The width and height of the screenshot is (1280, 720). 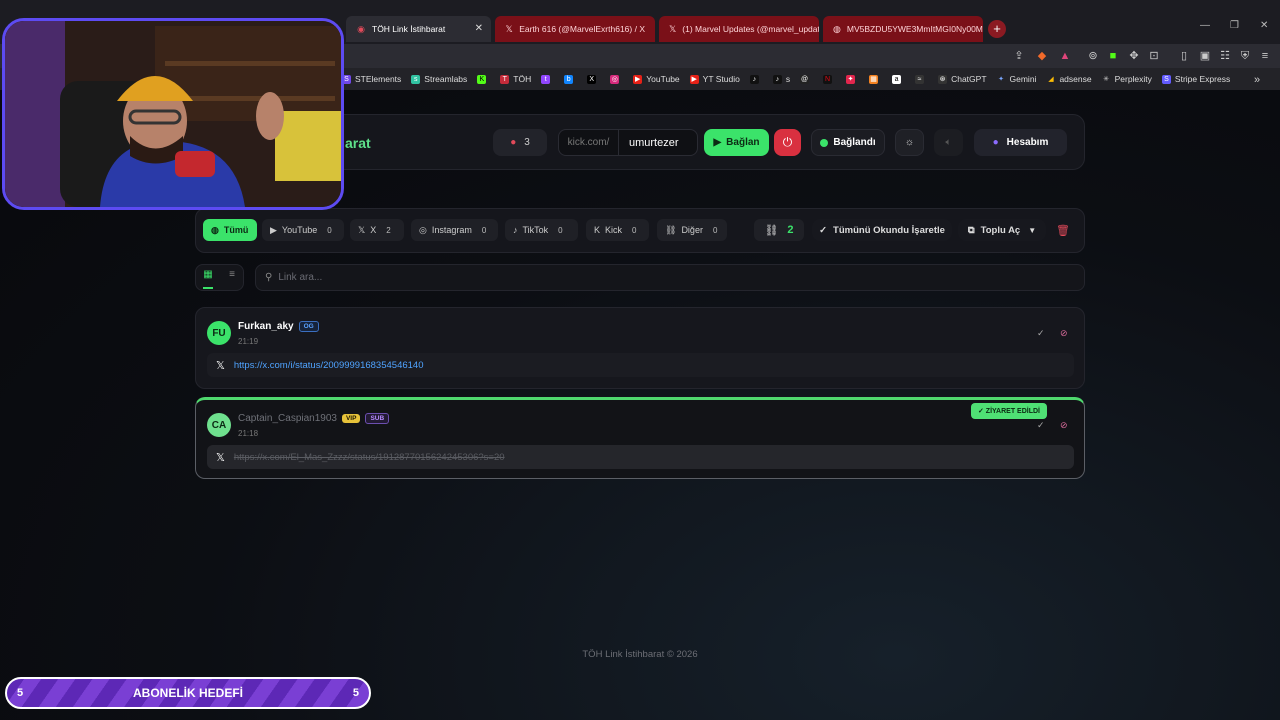 What do you see at coordinates (377, 230) in the screenshot?
I see `filter-x: 𝕏X2` at bounding box center [377, 230].